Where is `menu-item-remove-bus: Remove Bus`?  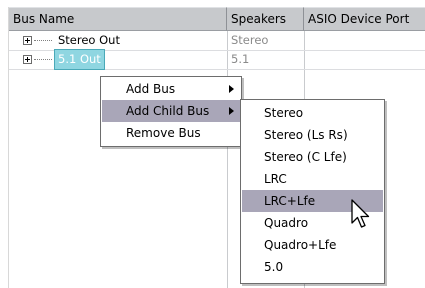
menu-item-remove-bus: Remove Bus is located at coordinates (171, 133).